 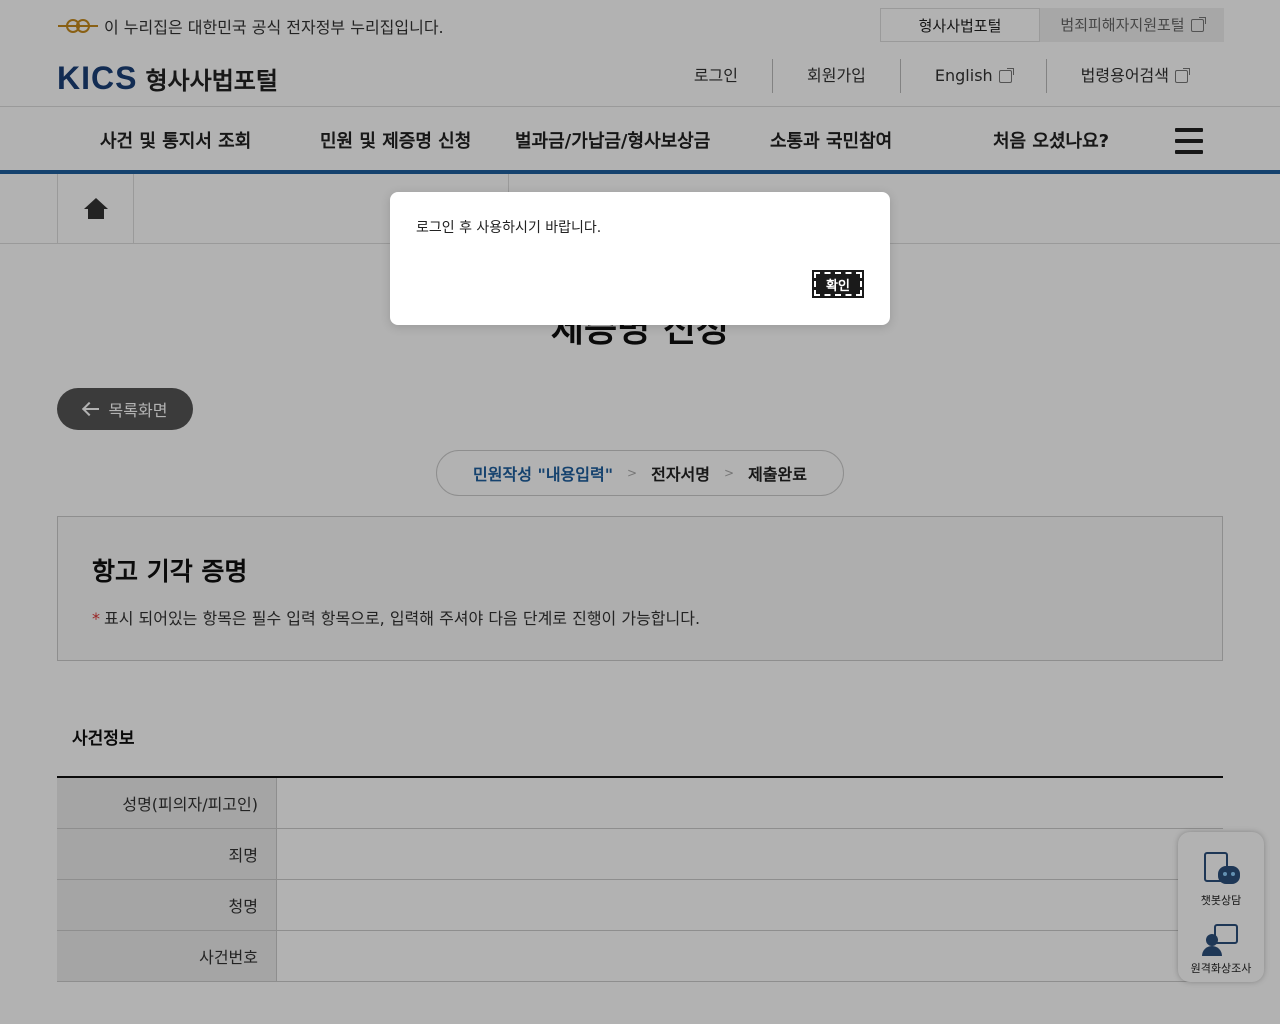 What do you see at coordinates (838, 284) in the screenshot?
I see `confirm-button: 확인` at bounding box center [838, 284].